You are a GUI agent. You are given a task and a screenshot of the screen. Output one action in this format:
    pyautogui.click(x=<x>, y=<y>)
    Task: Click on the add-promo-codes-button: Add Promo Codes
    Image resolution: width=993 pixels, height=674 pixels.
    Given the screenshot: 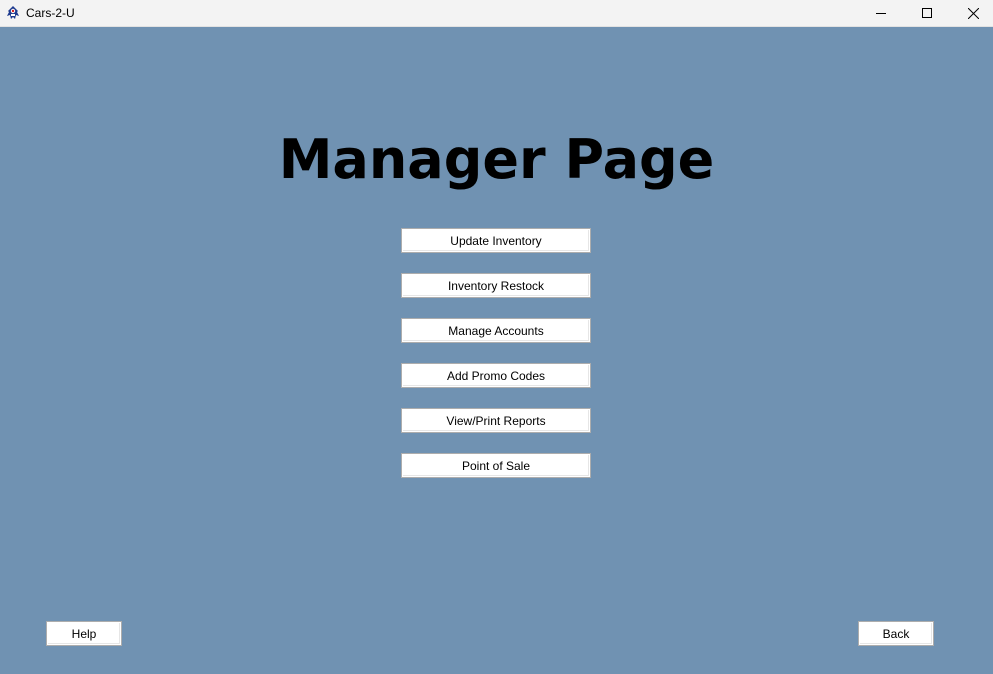 What is the action you would take?
    pyautogui.click(x=496, y=375)
    